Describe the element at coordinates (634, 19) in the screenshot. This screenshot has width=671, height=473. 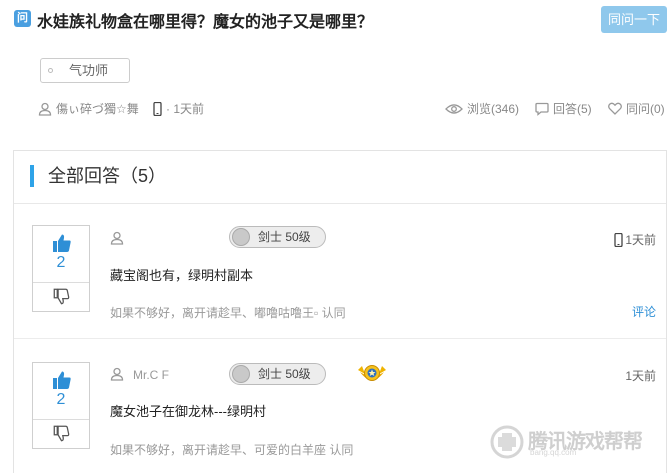
I see `same-question-button: 同问一下` at that location.